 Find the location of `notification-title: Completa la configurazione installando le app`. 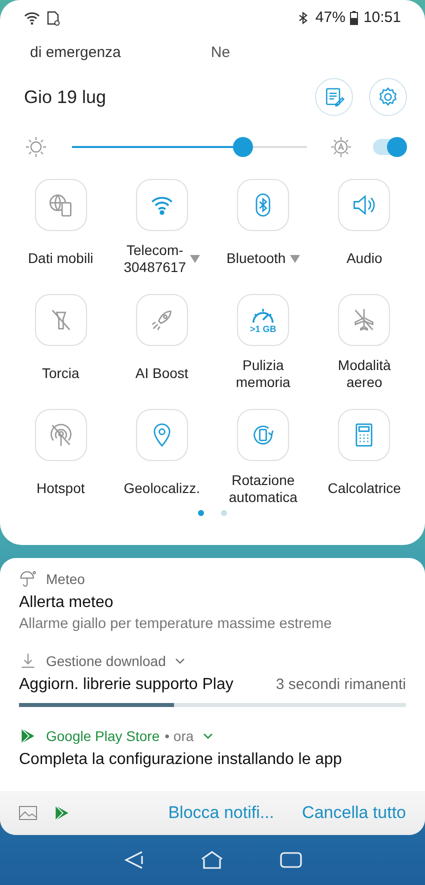

notification-title: Completa la configurazione installando le app is located at coordinates (180, 760).